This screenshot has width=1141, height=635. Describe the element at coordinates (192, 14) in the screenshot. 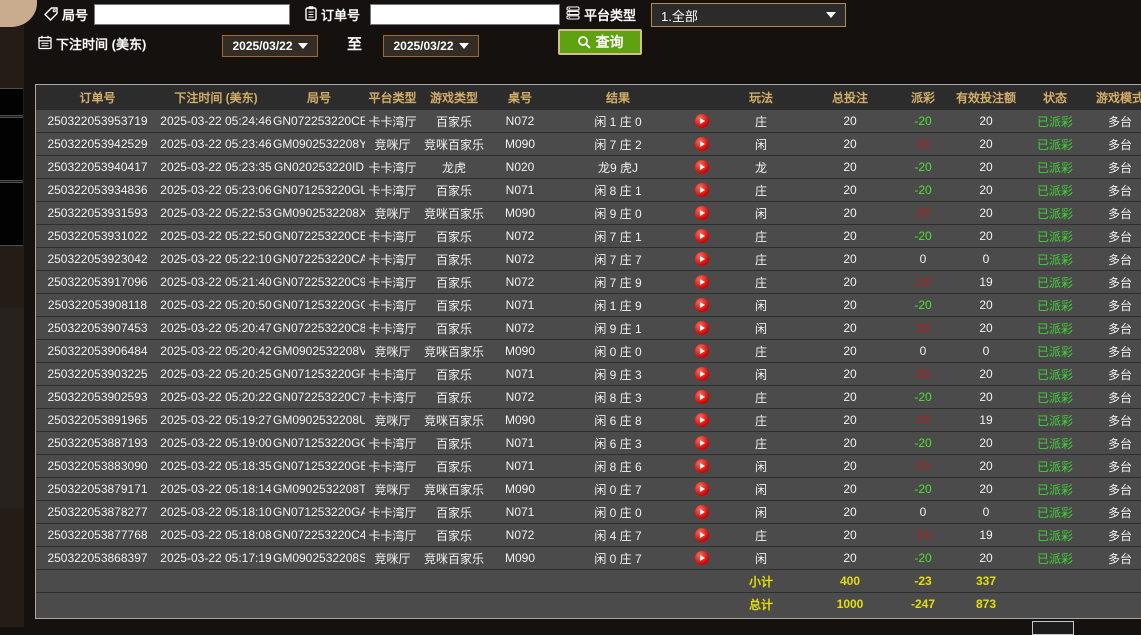

I see `game-no-input` at that location.